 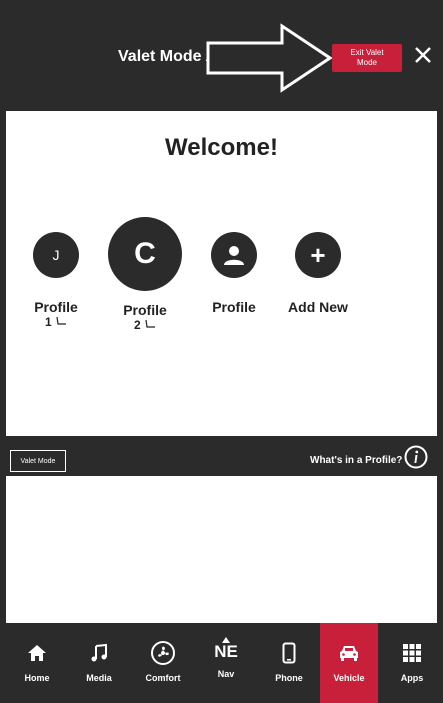 What do you see at coordinates (356, 460) in the screenshot?
I see `whats-in-profile-link: What's in a Profile?` at bounding box center [356, 460].